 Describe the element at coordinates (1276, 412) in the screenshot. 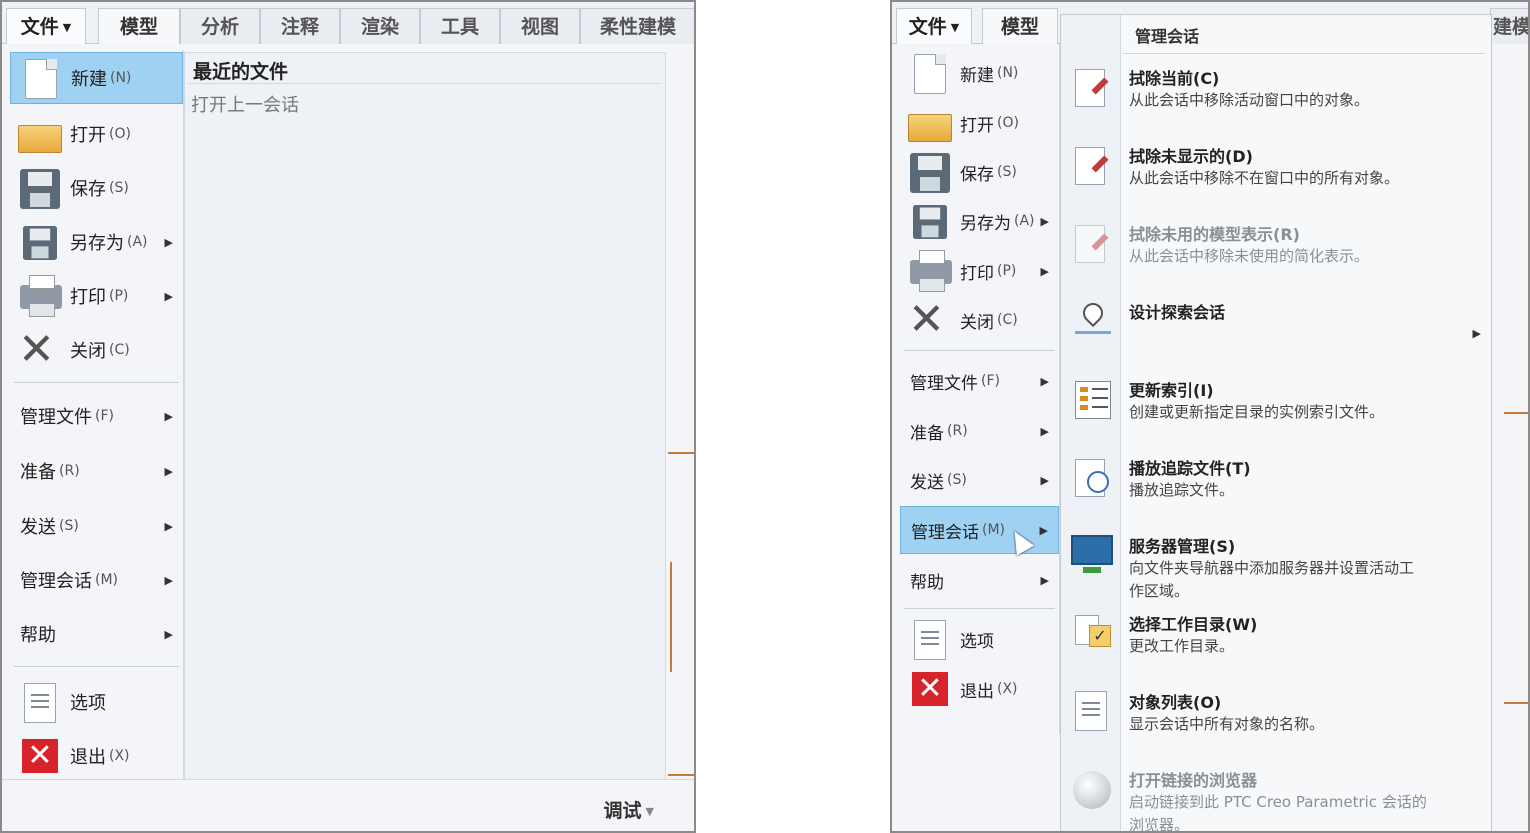

I see `submenu-item-update-index: 更新索引(I) 创建或更新指定目录的实例索引文件。` at that location.